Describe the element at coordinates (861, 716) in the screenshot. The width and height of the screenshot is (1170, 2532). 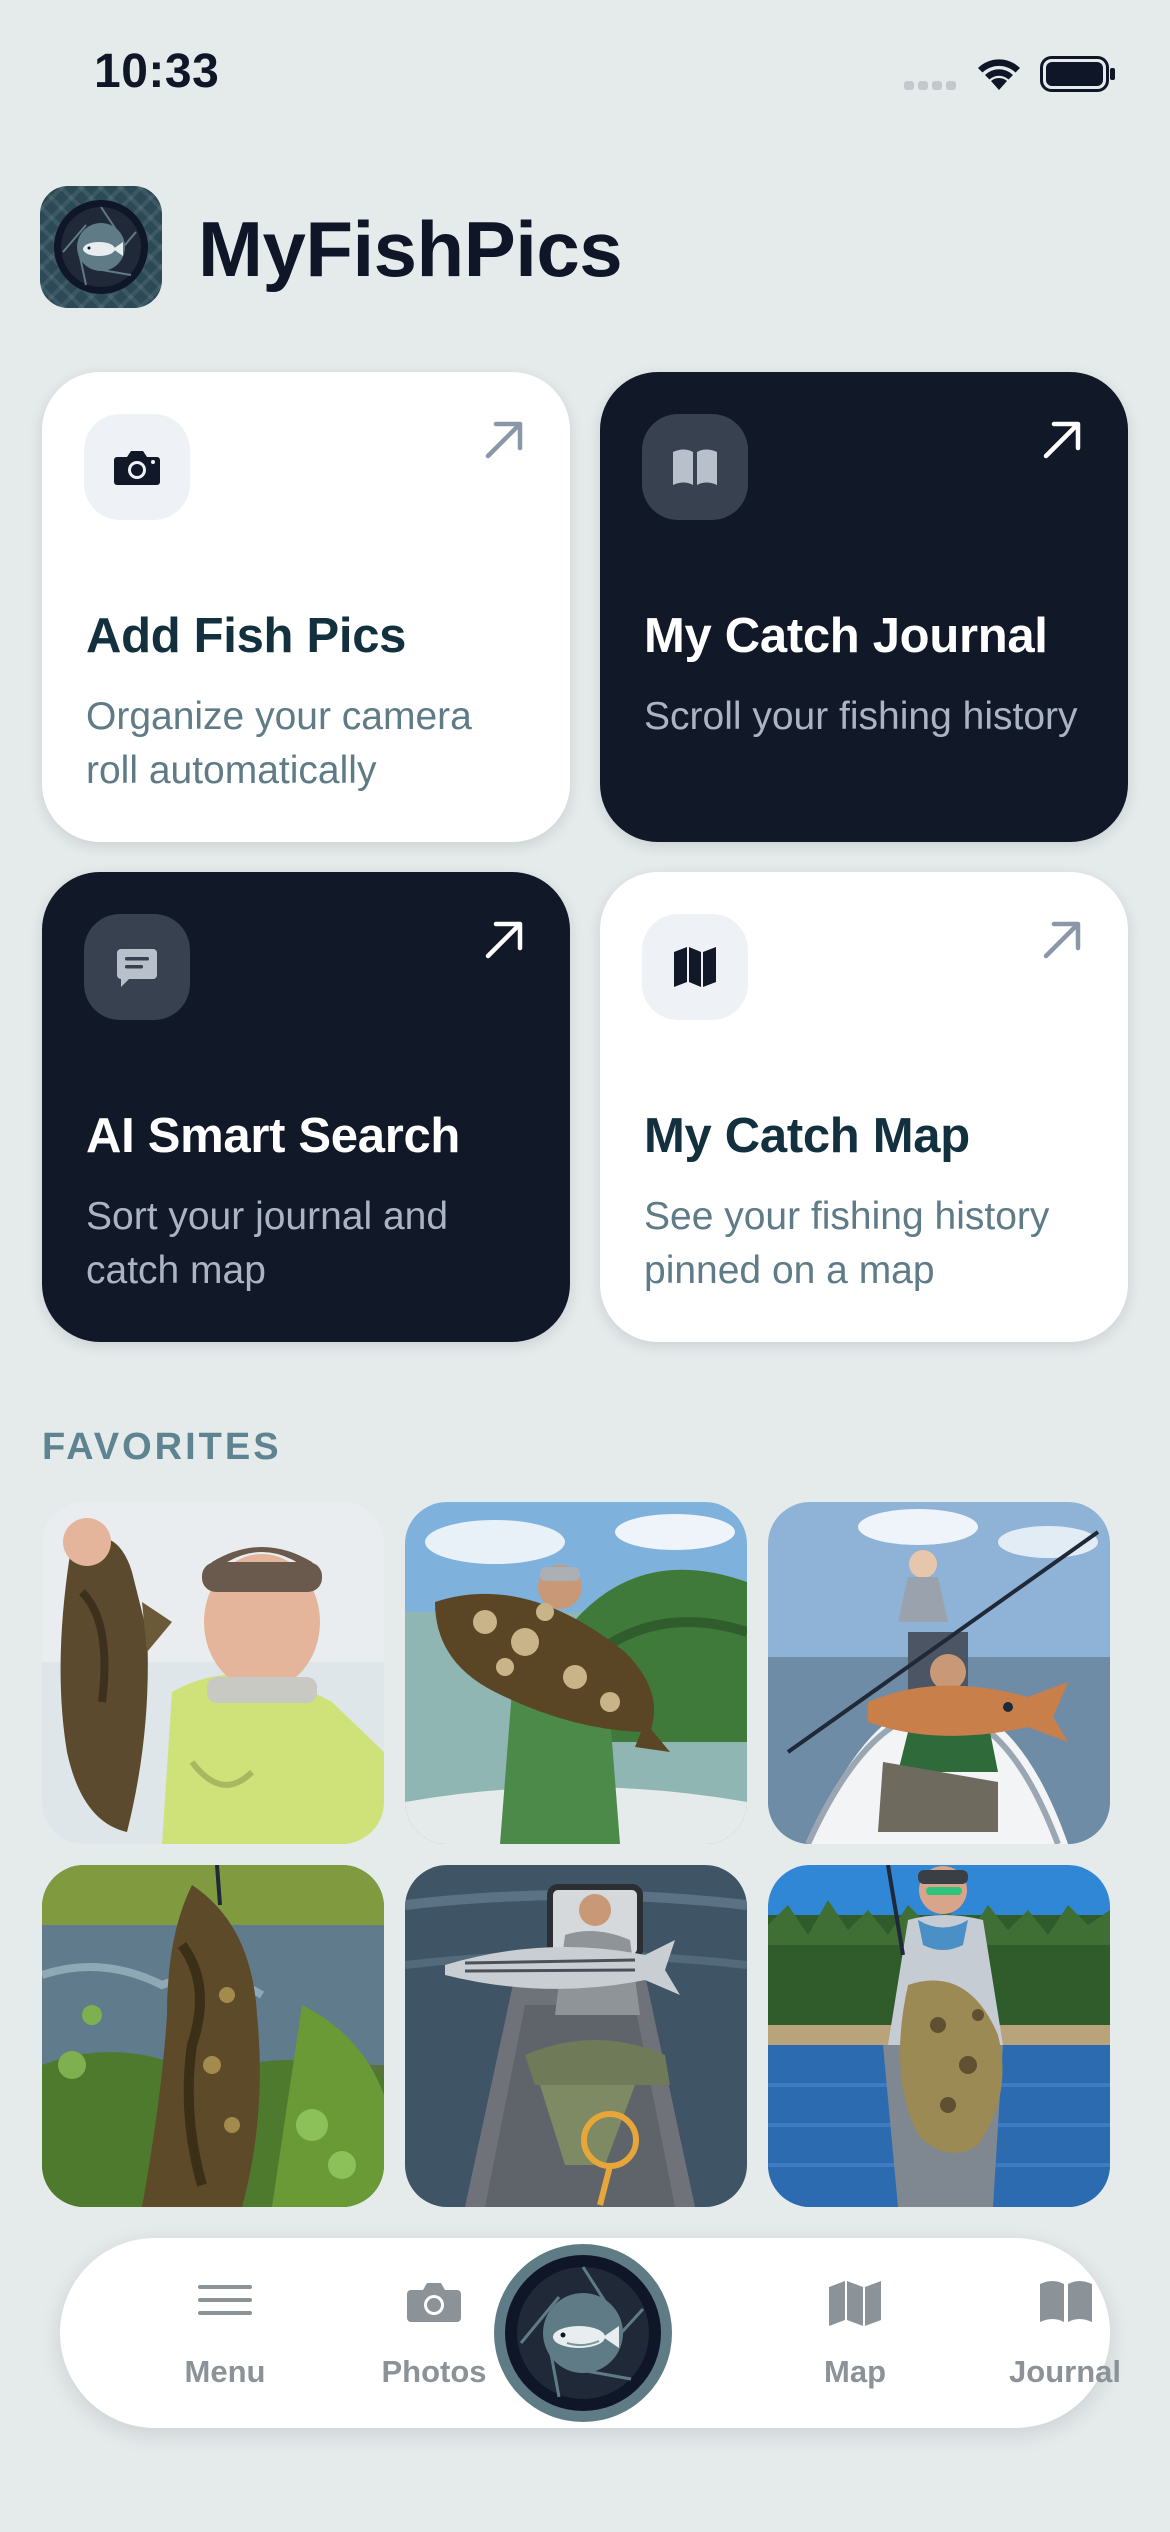
I see `card-subtitle: Scroll your fishing history` at that location.